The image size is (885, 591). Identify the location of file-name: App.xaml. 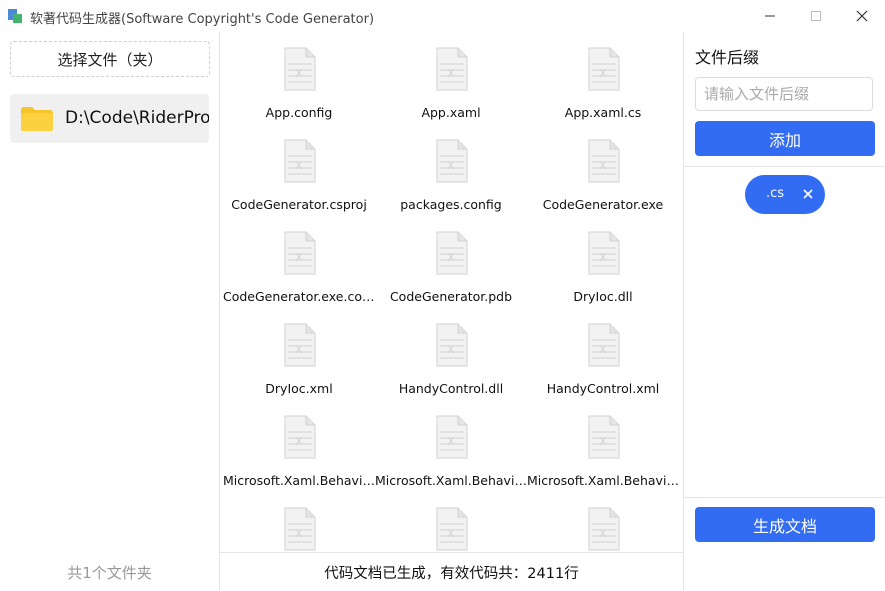
(451, 112).